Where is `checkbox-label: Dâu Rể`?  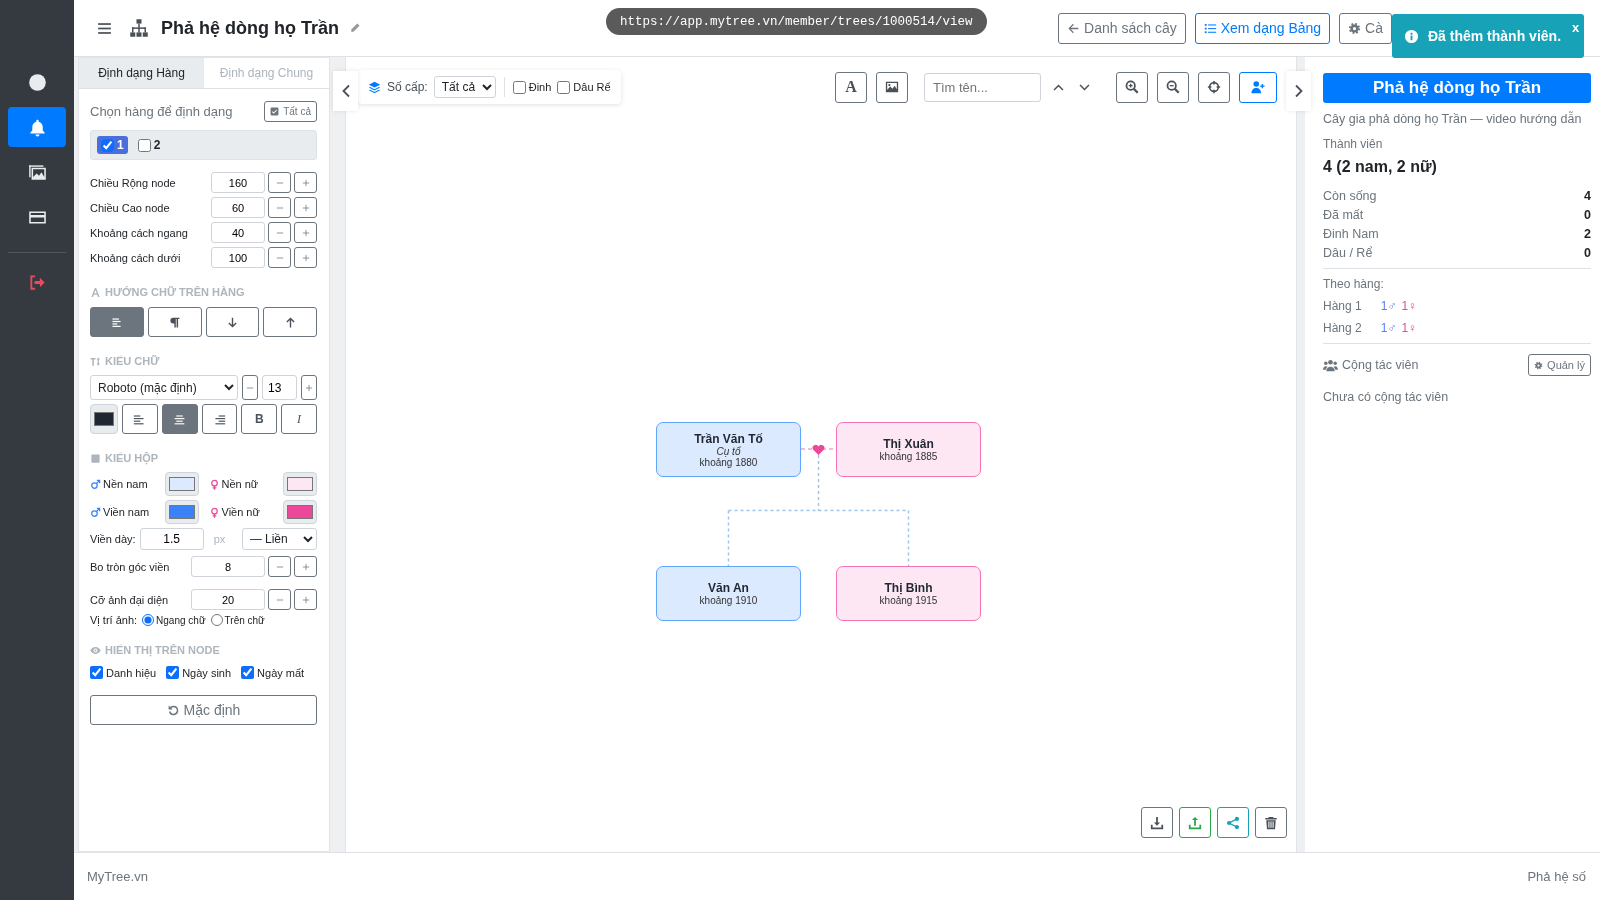 checkbox-label: Dâu Rể is located at coordinates (592, 87).